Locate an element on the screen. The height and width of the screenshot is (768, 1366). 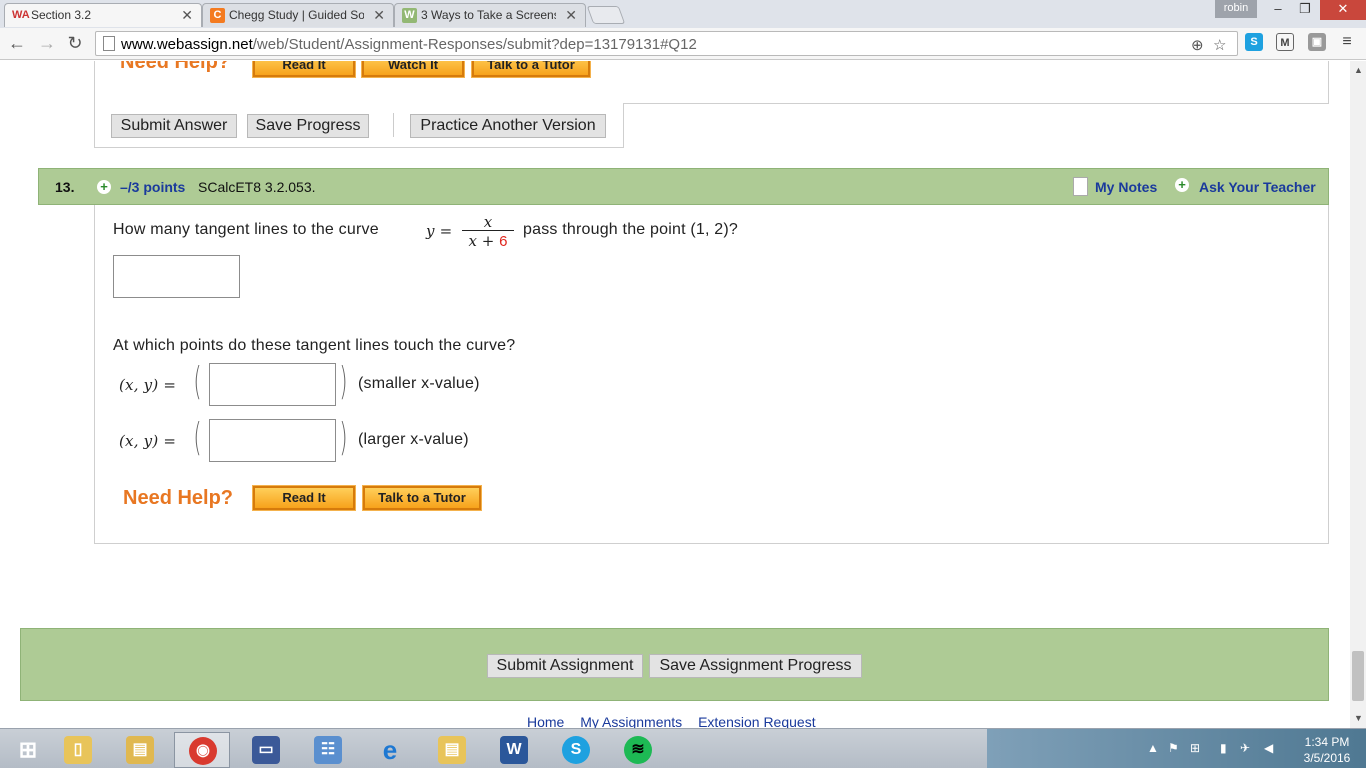
zoom-icon: ⊕ is located at coordinates (1197, 45).